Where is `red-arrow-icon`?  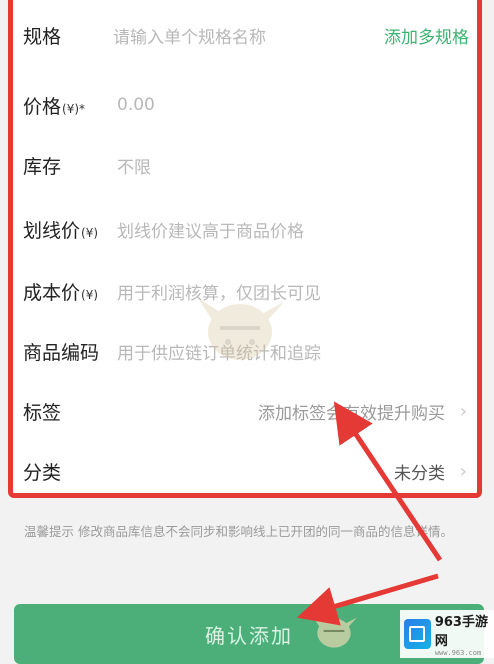
red-arrow-icon is located at coordinates (369, 513).